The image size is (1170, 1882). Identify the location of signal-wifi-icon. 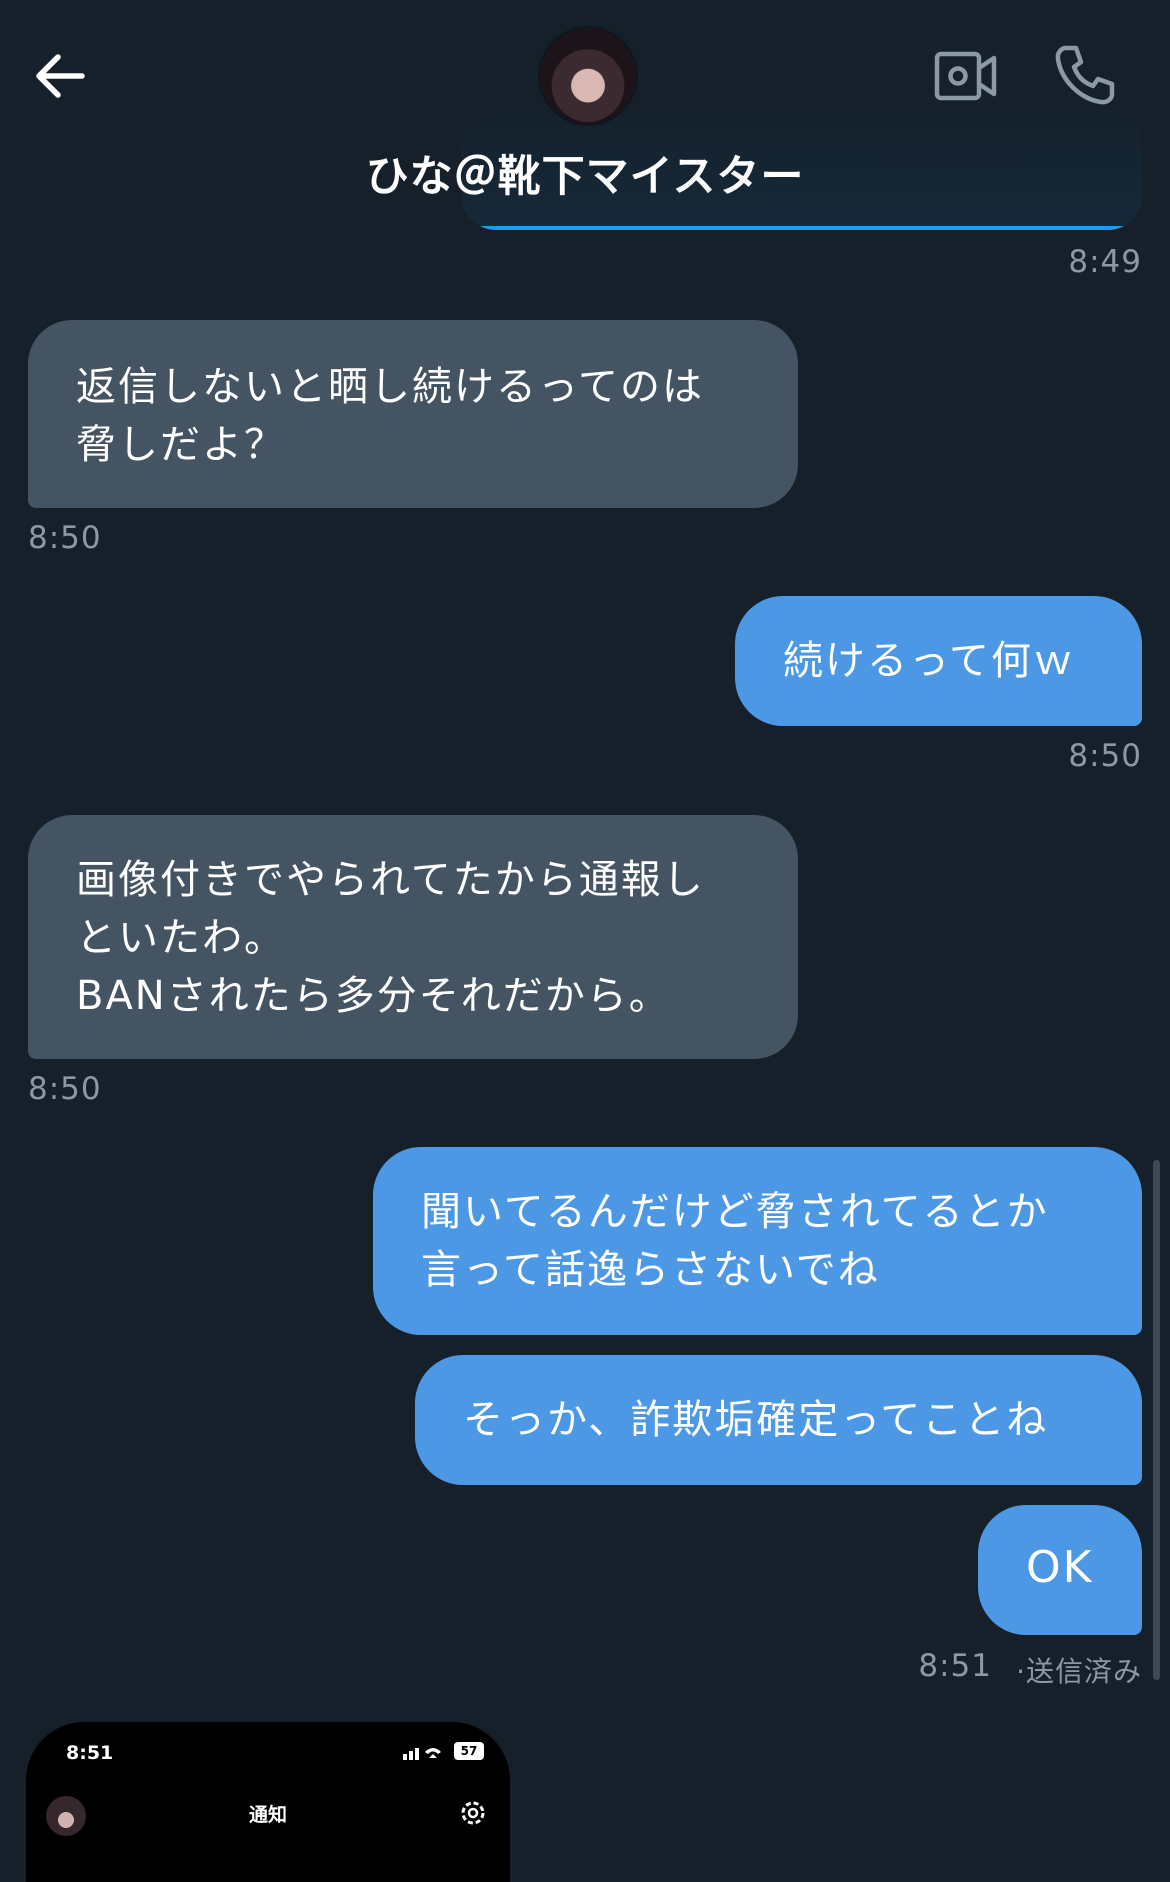
(426, 1754).